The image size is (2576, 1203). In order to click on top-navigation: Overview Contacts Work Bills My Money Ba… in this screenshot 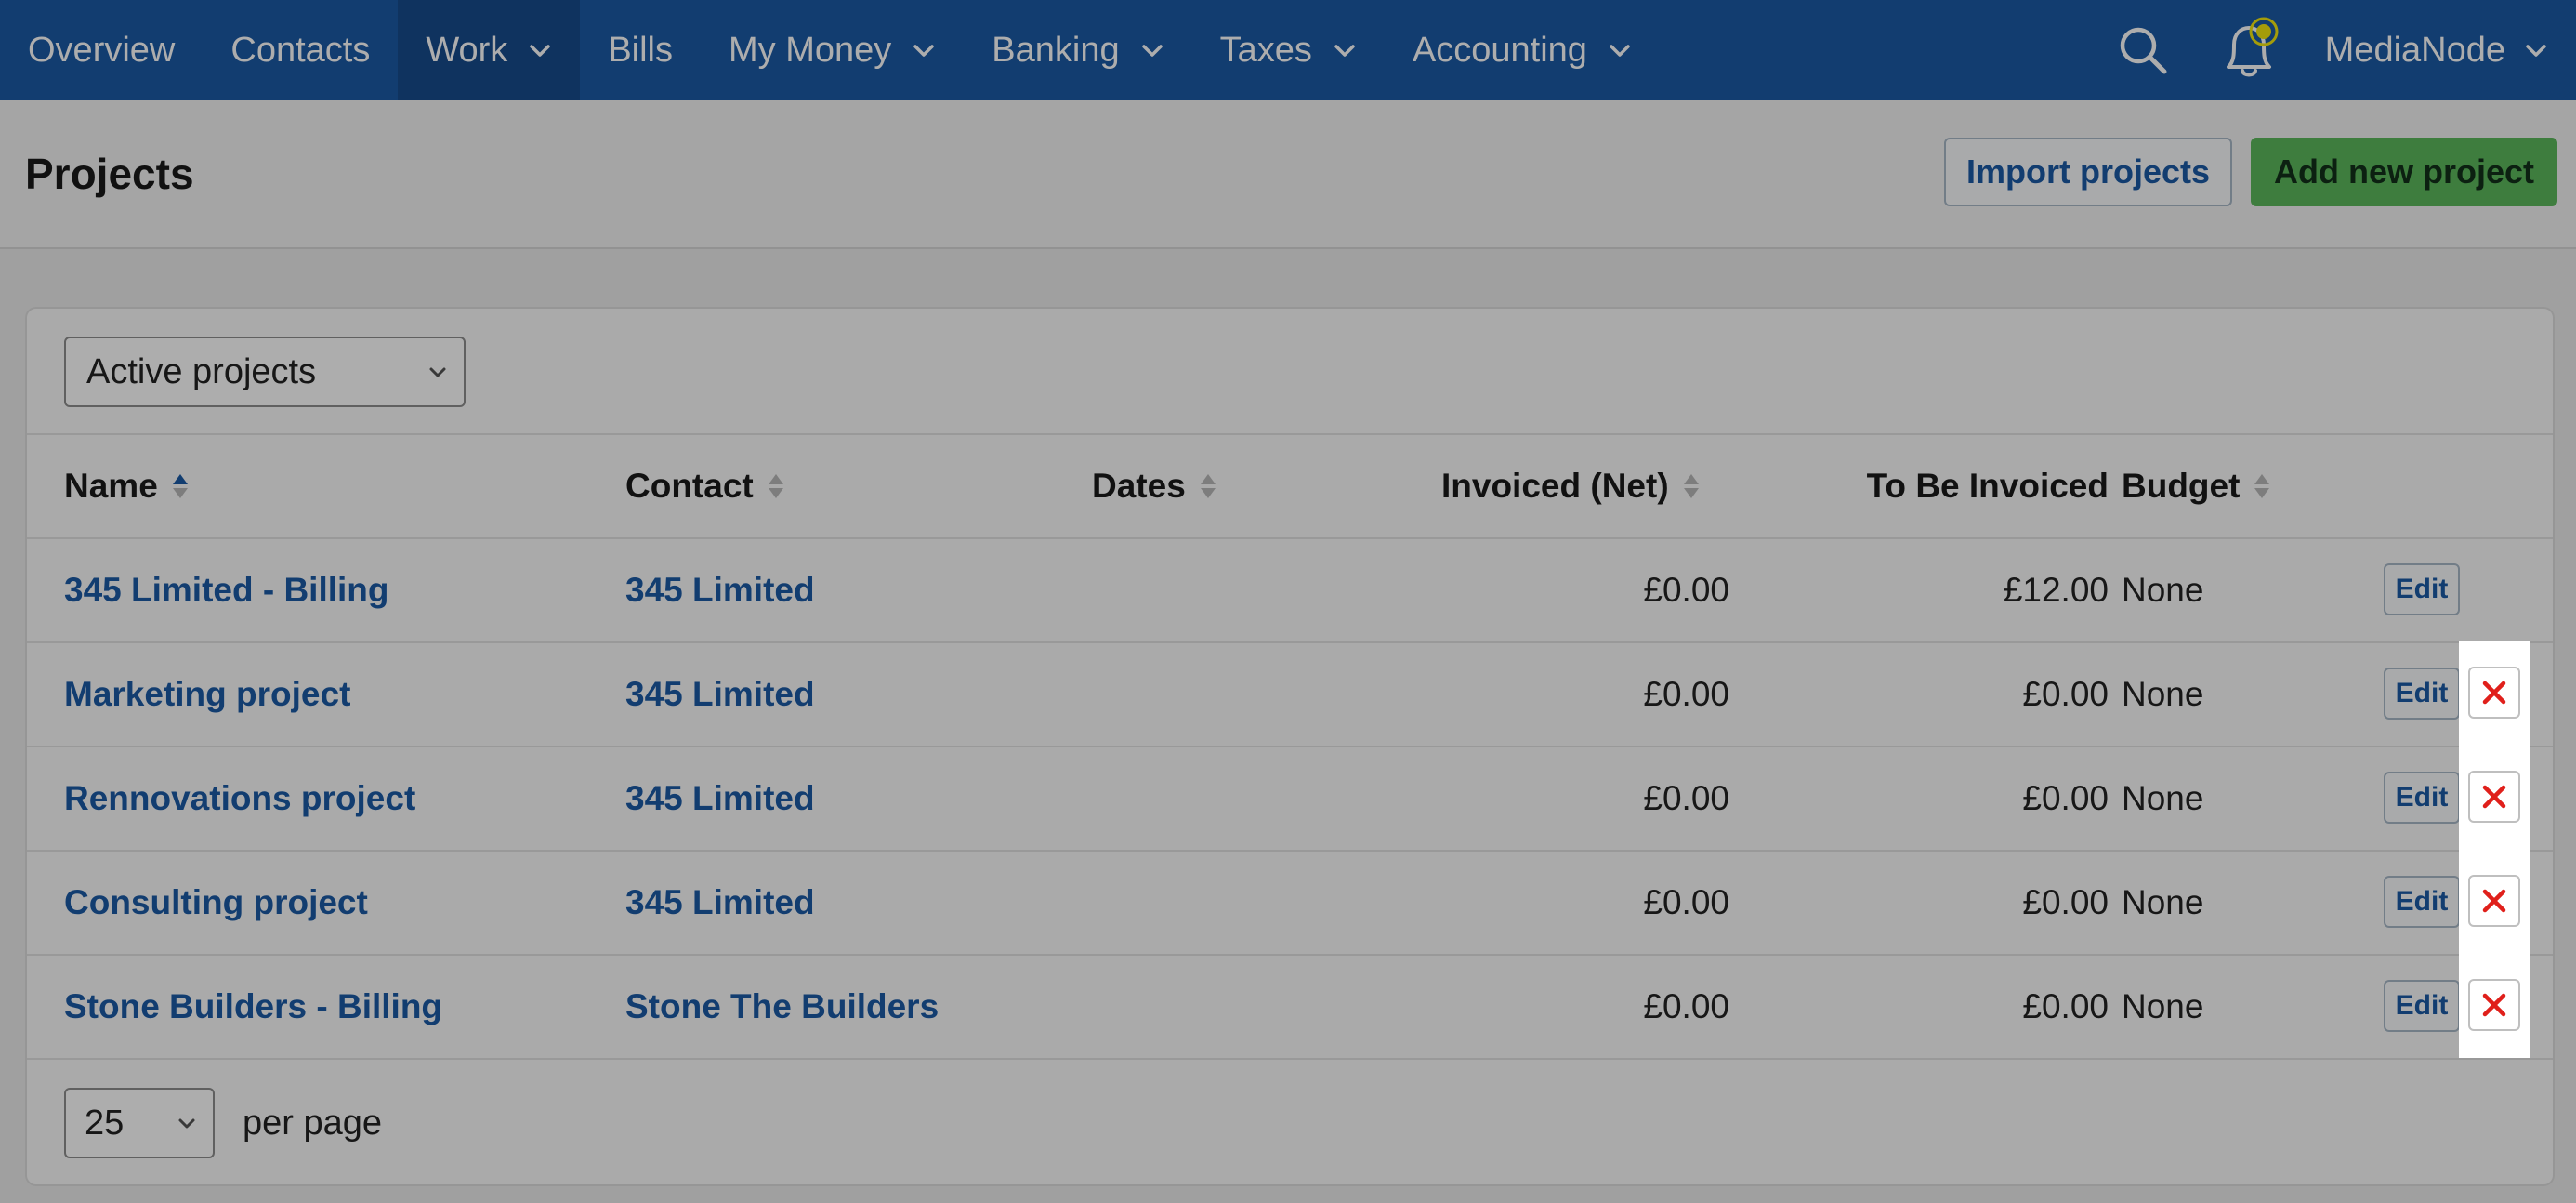, I will do `click(1288, 50)`.